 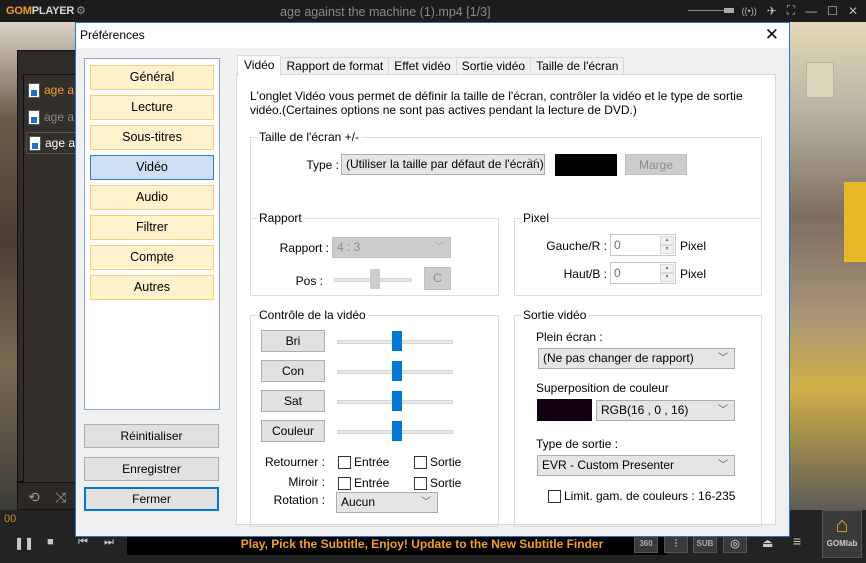 I want to click on fullscreen-icon: ⛶, so click(x=791, y=10).